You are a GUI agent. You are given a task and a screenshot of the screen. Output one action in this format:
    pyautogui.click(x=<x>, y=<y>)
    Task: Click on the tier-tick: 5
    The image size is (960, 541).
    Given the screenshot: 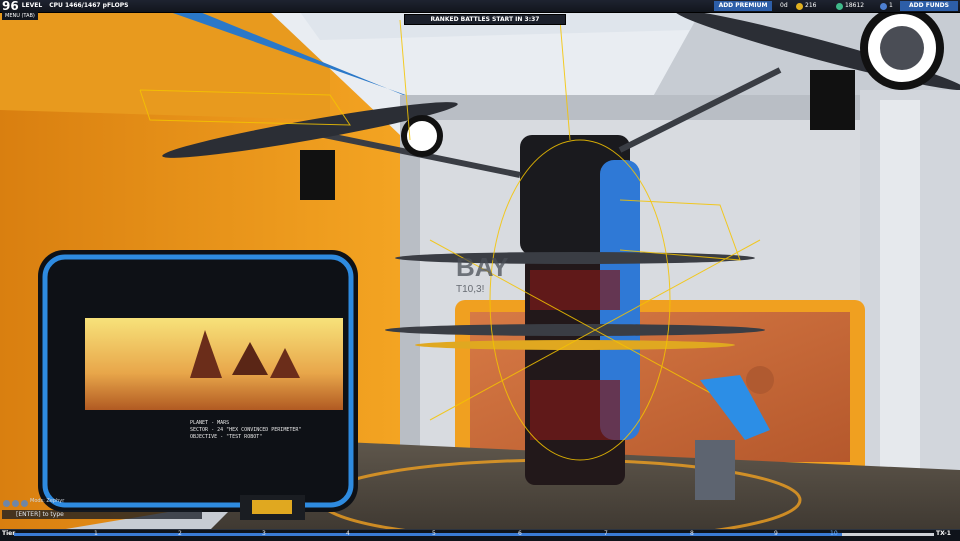 What is the action you would take?
    pyautogui.click(x=434, y=533)
    